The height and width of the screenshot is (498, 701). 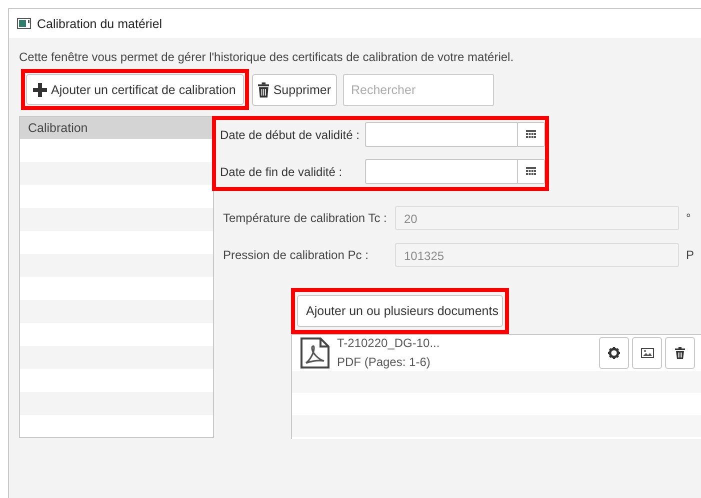 What do you see at coordinates (282, 171) in the screenshot?
I see `field-label: Date de fin de validité :` at bounding box center [282, 171].